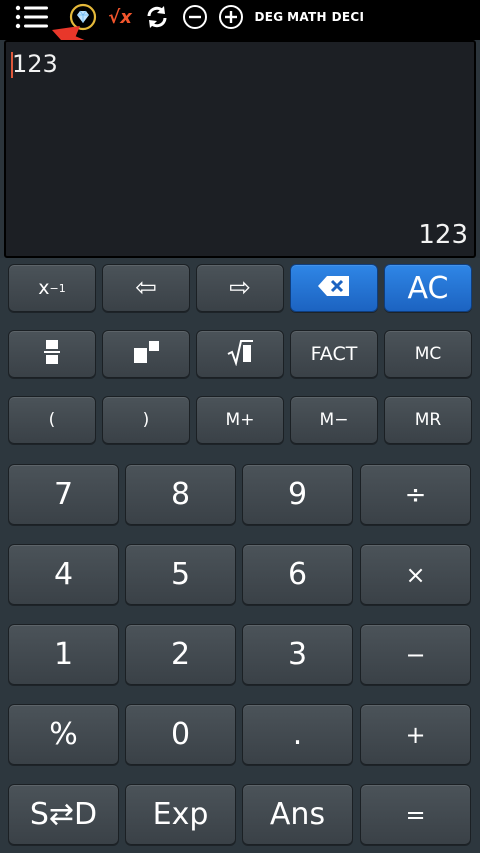 The width and height of the screenshot is (480, 853). I want to click on memory-add-button: M+, so click(240, 420).